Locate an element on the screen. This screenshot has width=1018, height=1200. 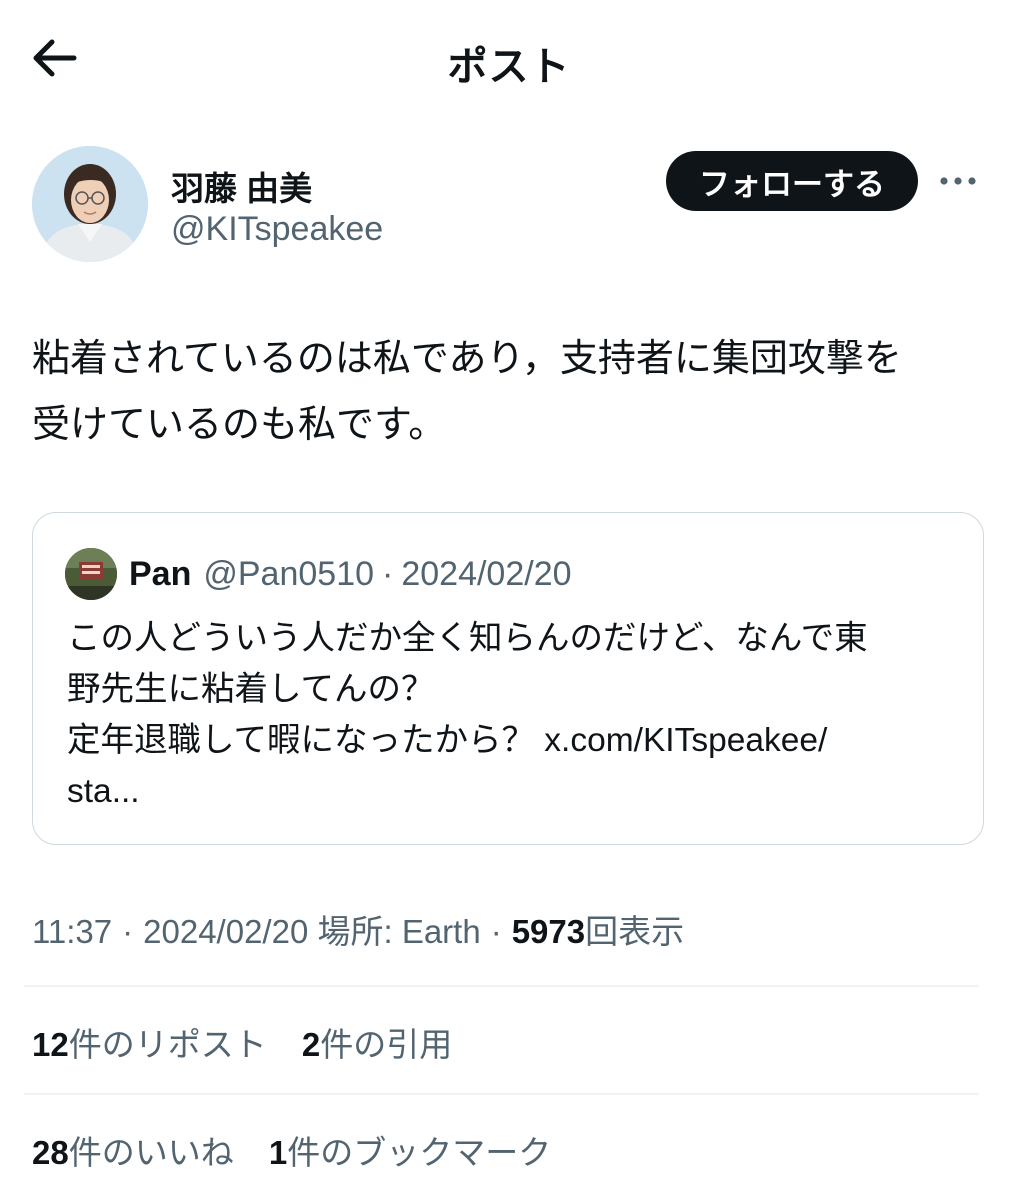
post-location: 場所: Earth is located at coordinates (399, 931).